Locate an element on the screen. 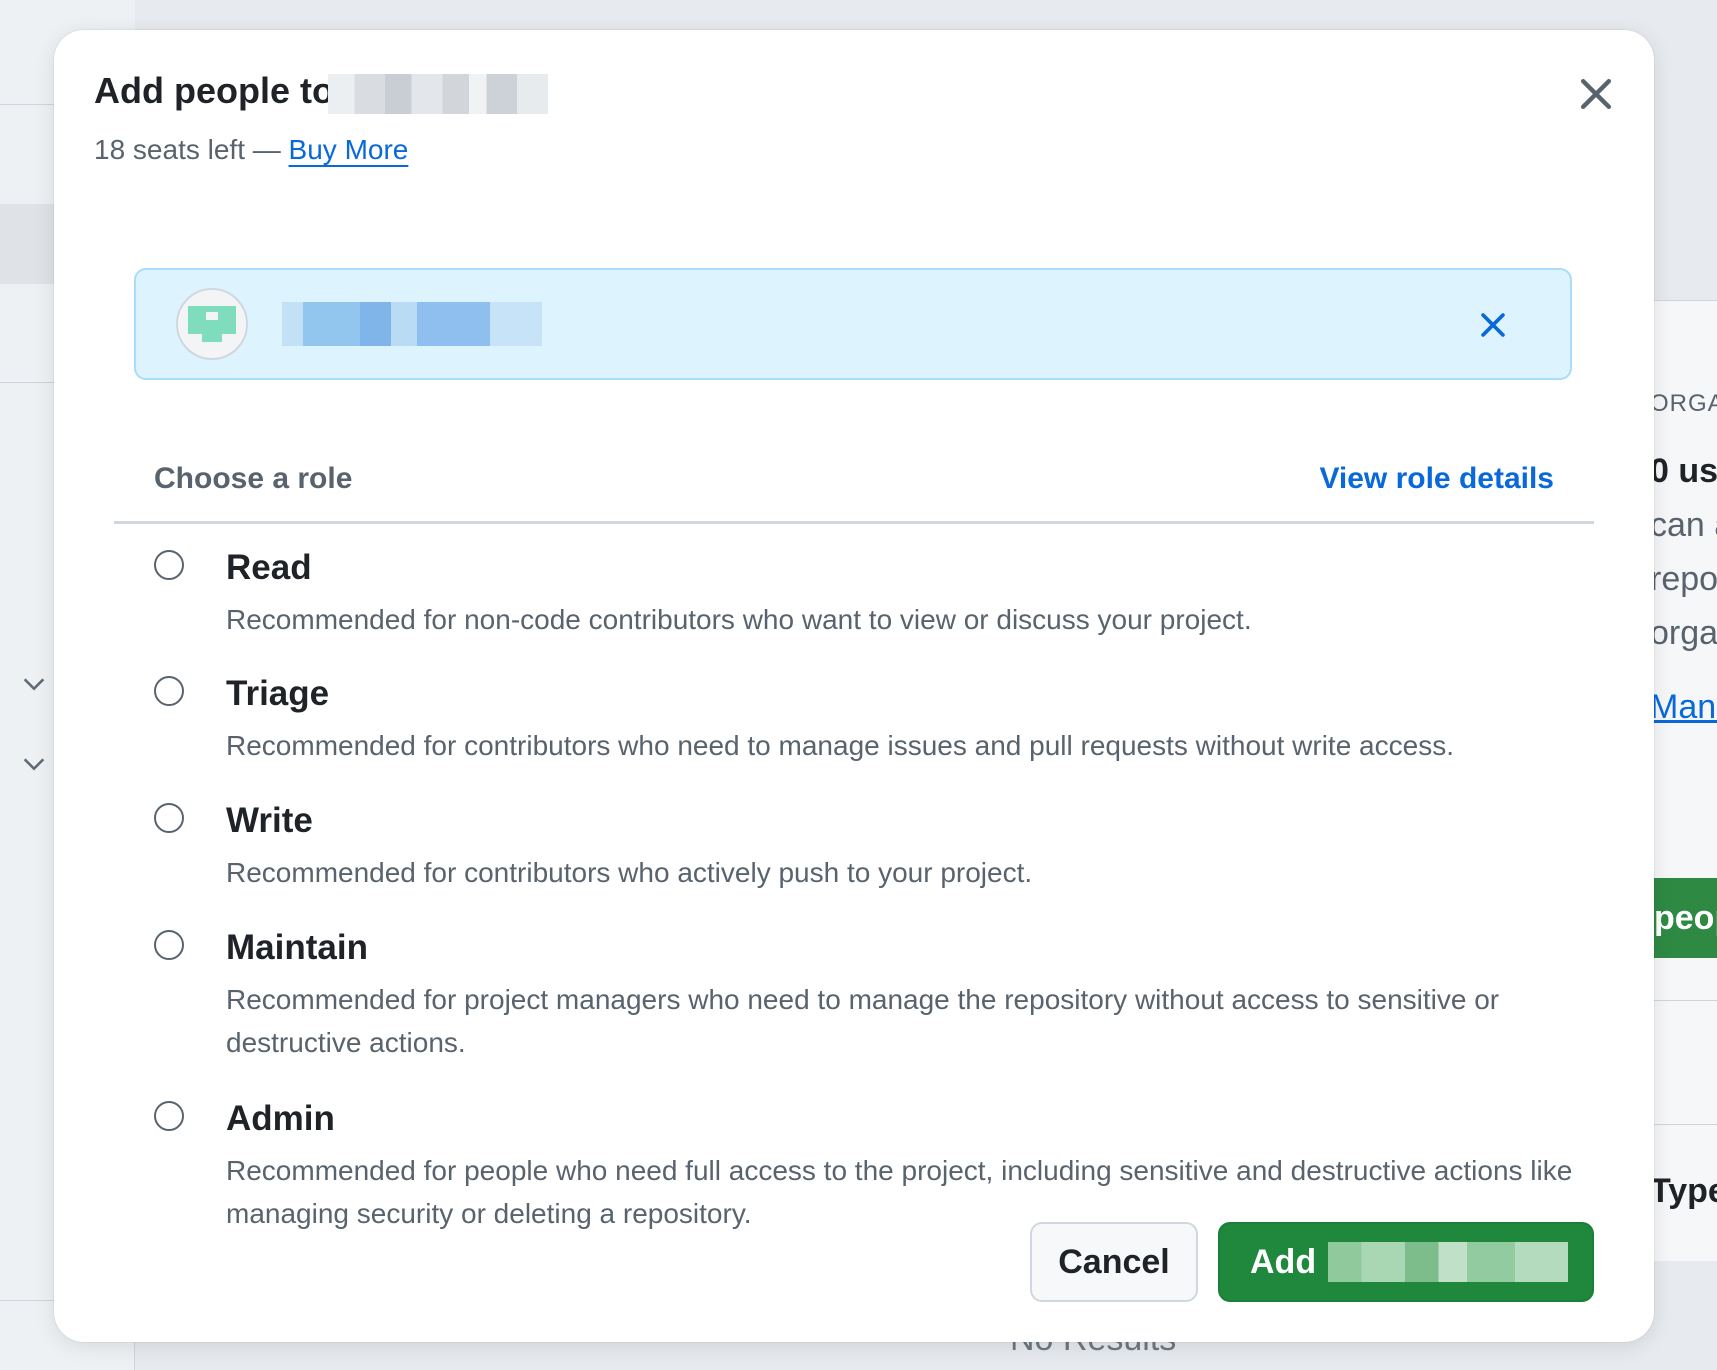 This screenshot has height=1370, width=1717. add-collaborator-button: Add is located at coordinates (1406, 1262).